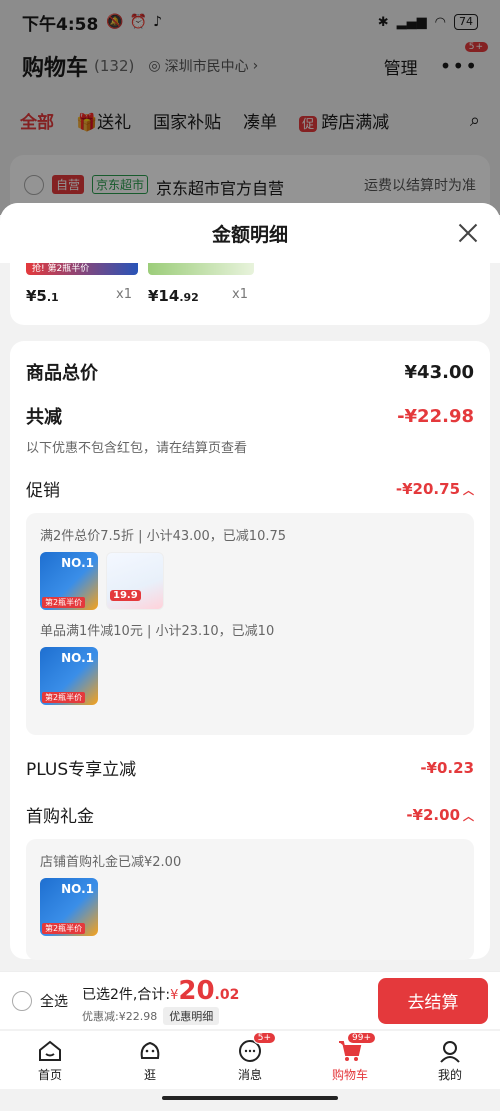 The width and height of the screenshot is (500, 1111). Describe the element at coordinates (434, 488) in the screenshot. I see `promo-value: -¥20.75 ︿` at that location.